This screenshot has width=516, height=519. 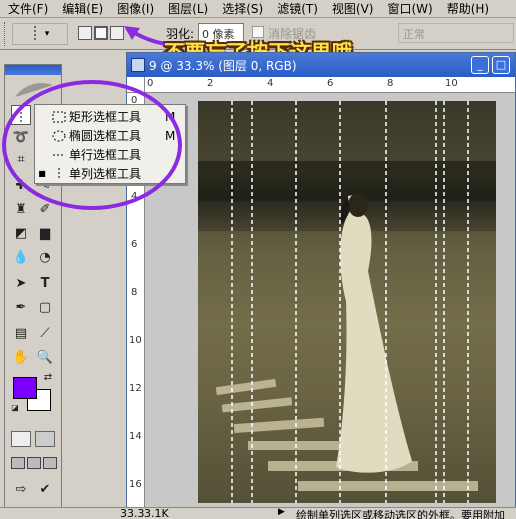 What do you see at coordinates (138, 65) in the screenshot?
I see `document-icon` at bounding box center [138, 65].